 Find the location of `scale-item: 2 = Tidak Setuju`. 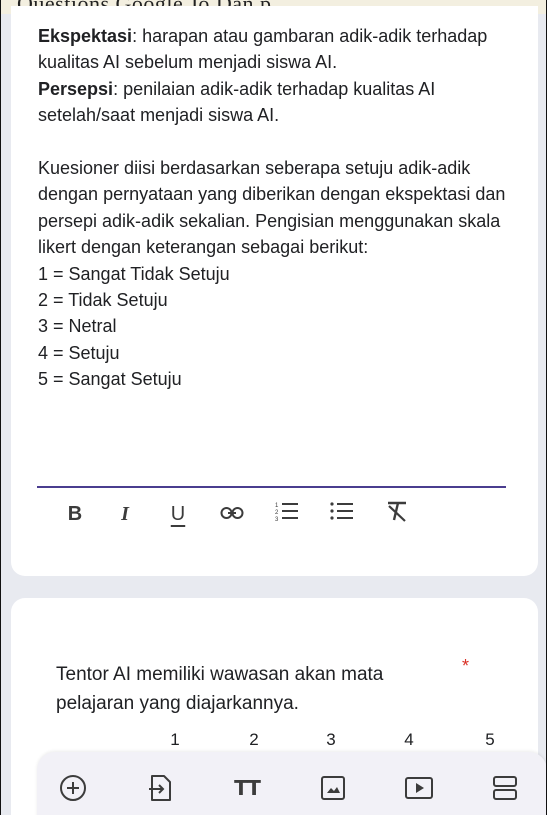

scale-item: 2 = Tidak Setuju is located at coordinates (103, 300).